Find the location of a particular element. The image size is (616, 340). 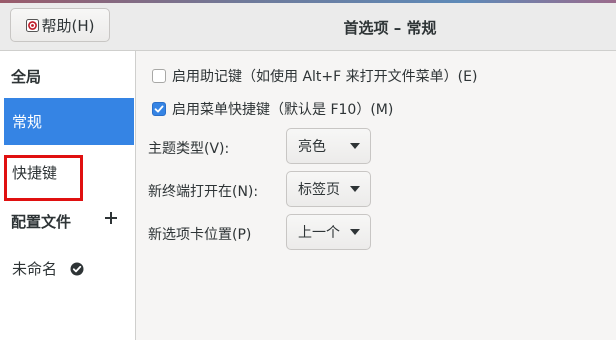

profile-item-unnamed: 未命名 is located at coordinates (69, 268).